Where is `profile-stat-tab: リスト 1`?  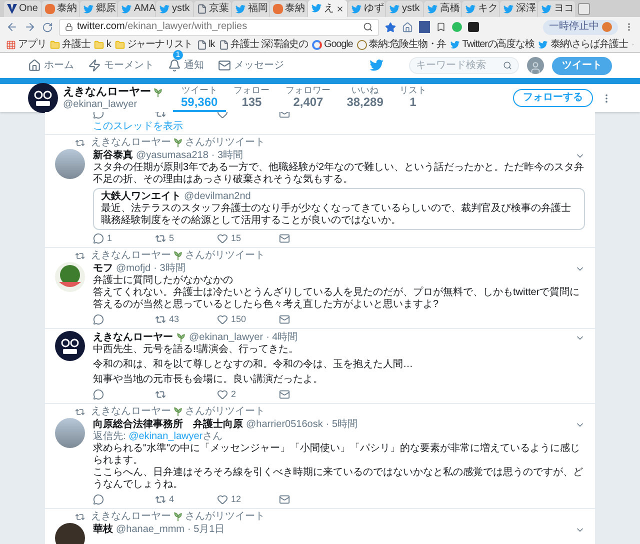 profile-stat-tab: リスト 1 is located at coordinates (412, 98).